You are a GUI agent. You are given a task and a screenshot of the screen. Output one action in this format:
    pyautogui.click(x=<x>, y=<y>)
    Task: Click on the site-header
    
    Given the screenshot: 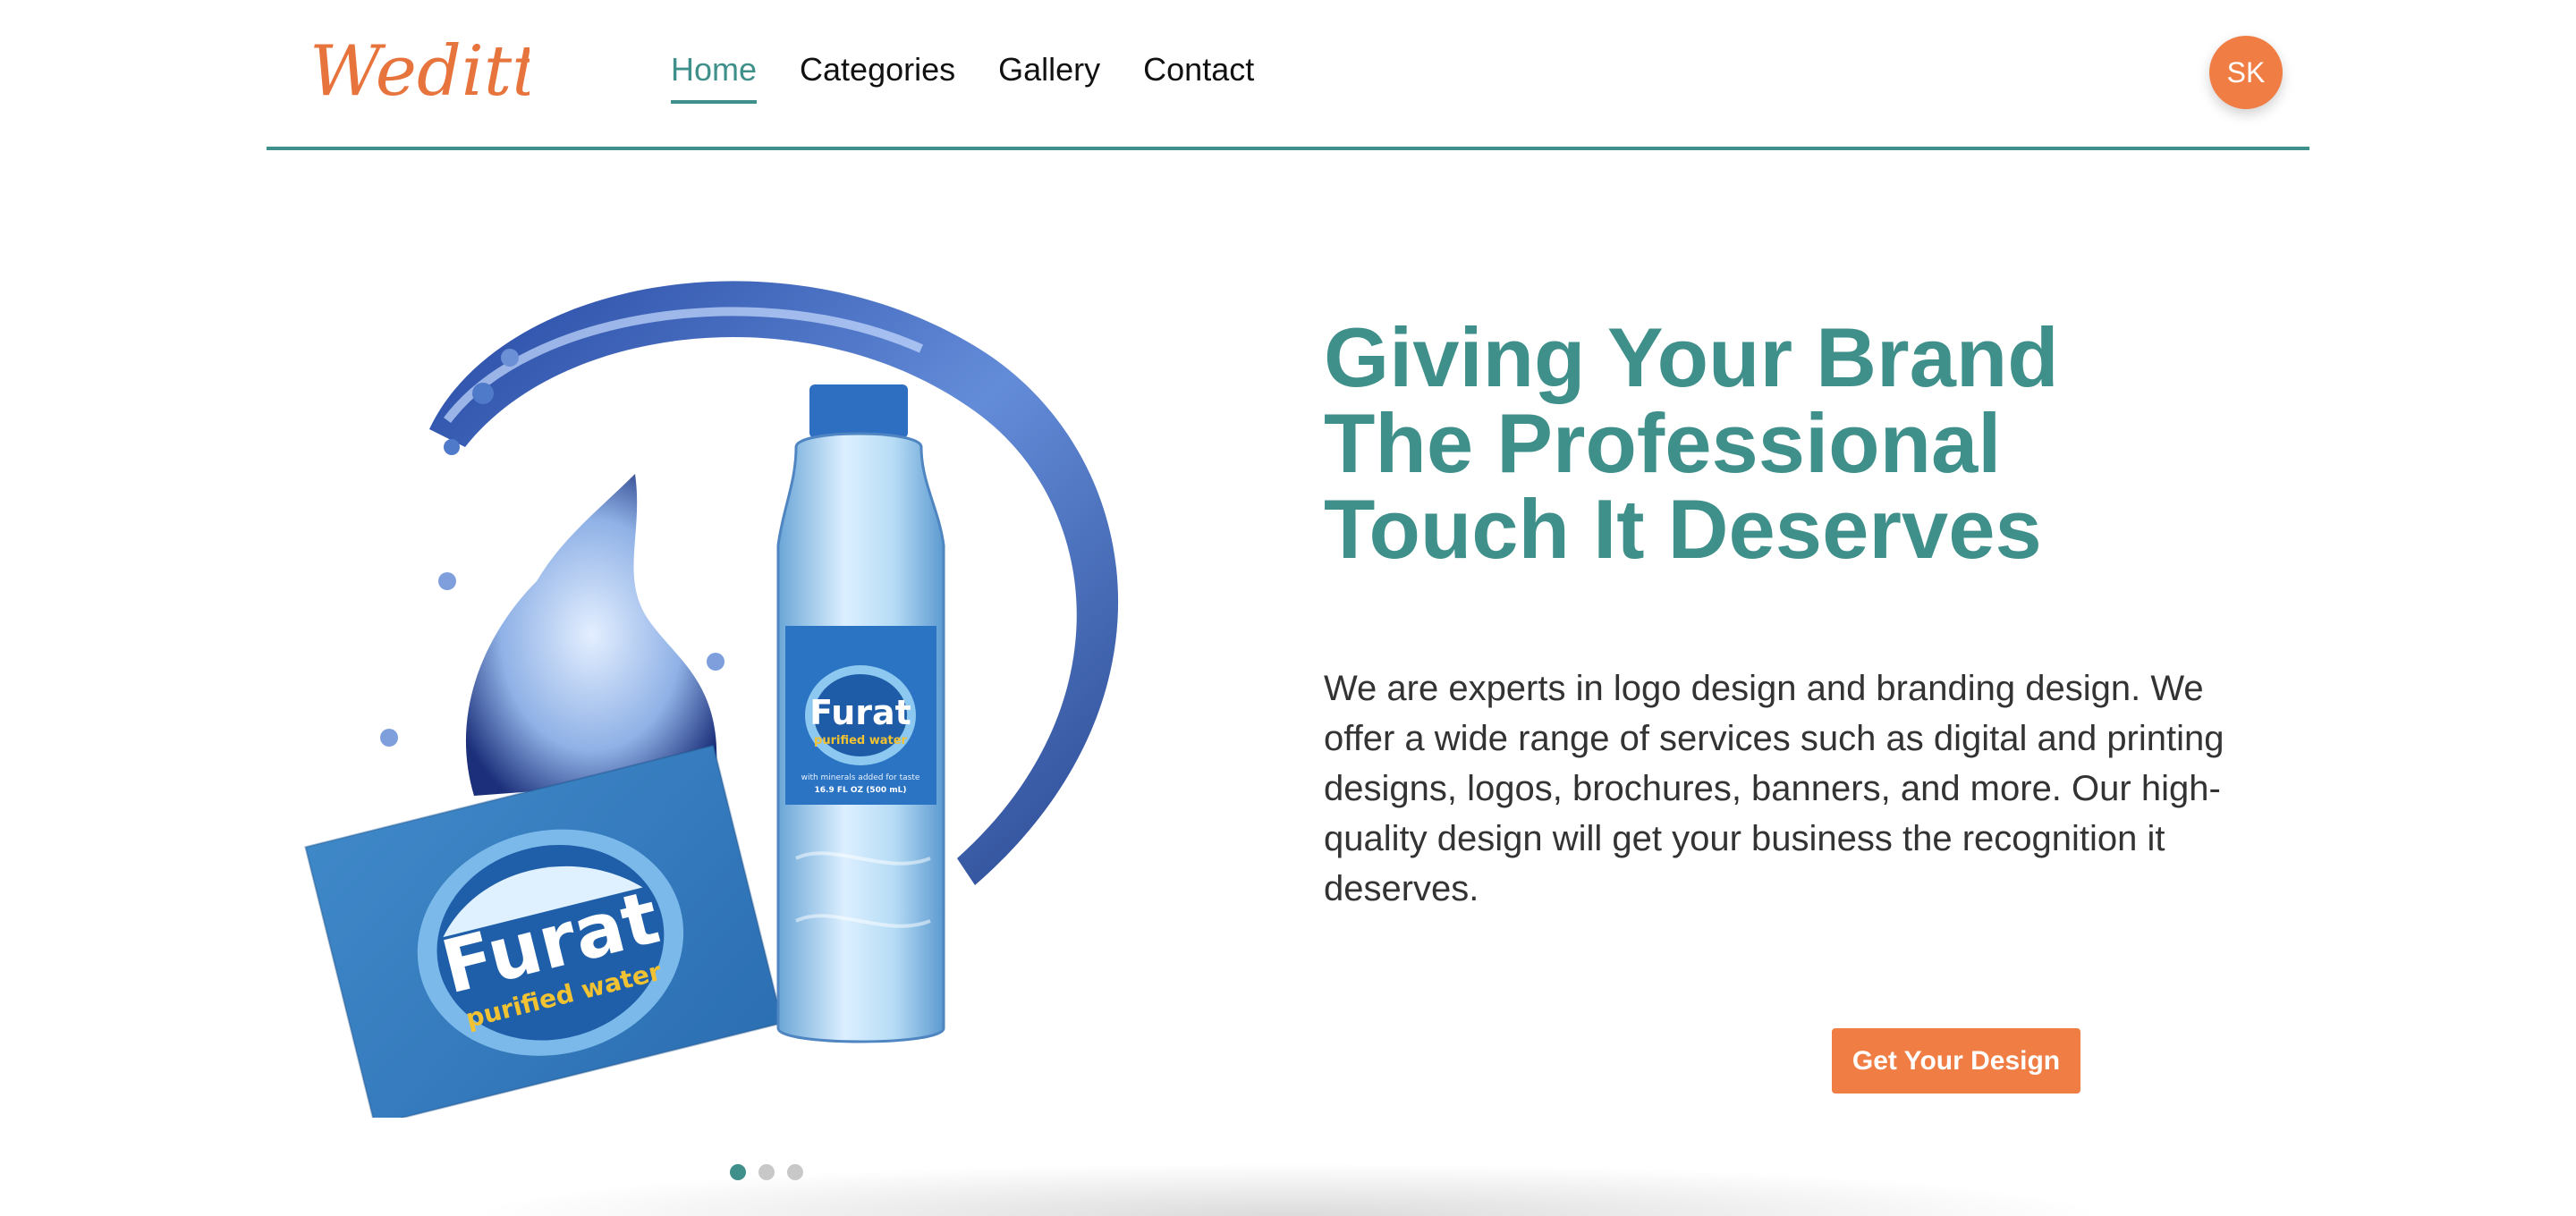 What is the action you would take?
    pyautogui.click(x=1288, y=75)
    